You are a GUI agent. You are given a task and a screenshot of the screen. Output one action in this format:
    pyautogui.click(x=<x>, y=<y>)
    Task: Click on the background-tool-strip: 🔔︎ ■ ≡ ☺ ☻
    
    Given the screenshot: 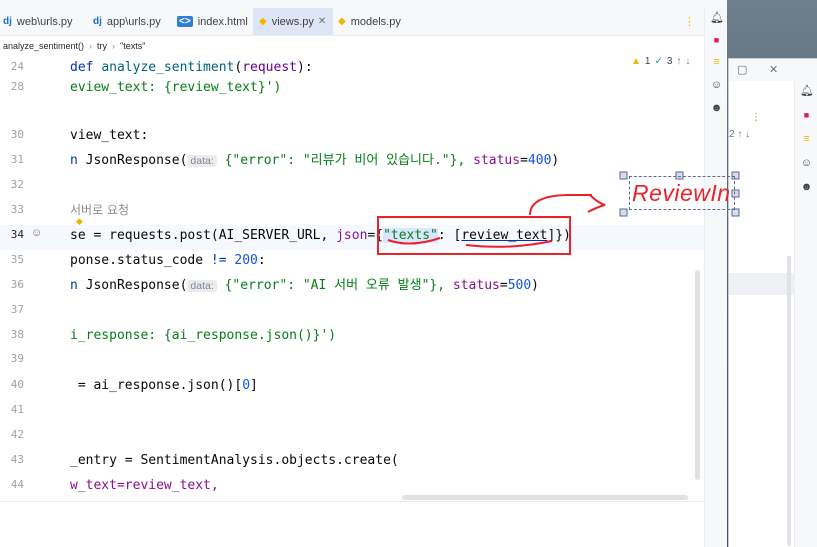 What is the action you would take?
    pyautogui.click(x=806, y=314)
    